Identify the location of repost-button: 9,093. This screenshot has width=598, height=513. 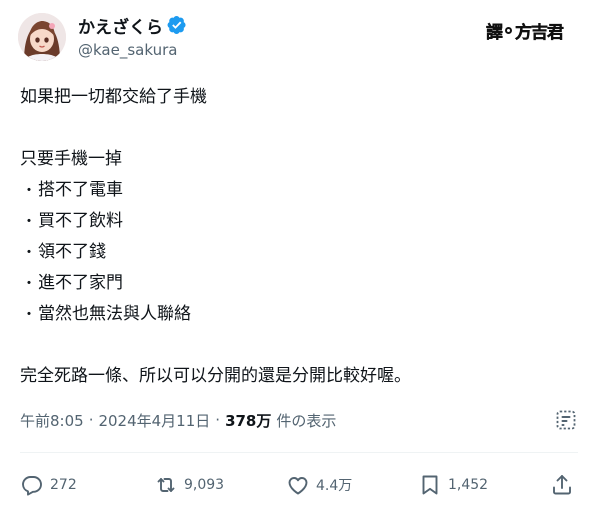
(189, 485).